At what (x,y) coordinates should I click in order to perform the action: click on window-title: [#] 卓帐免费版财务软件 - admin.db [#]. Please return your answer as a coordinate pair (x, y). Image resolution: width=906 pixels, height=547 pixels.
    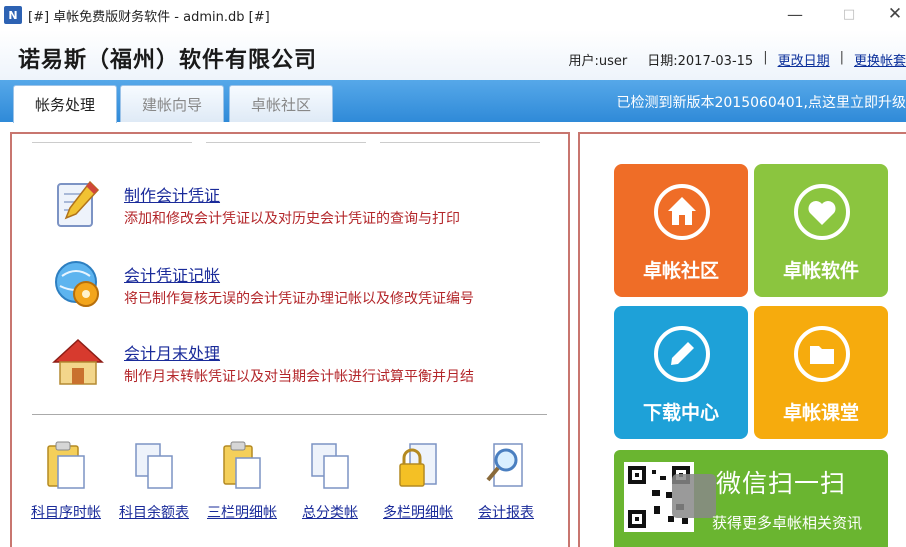
    Looking at the image, I should click on (149, 17).